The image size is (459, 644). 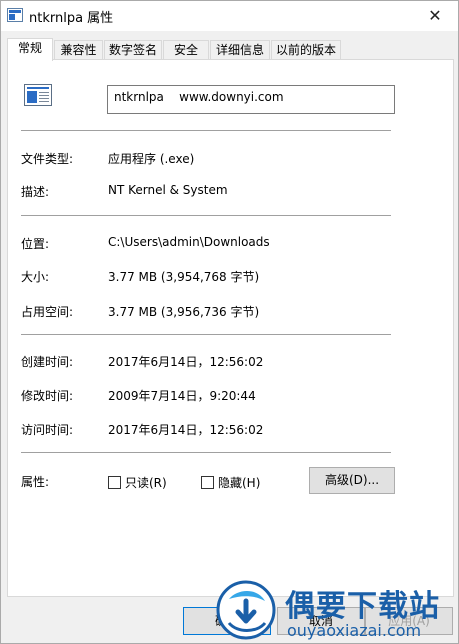 I want to click on created-value: 2017年6月14日，12:56:02, so click(x=186, y=362).